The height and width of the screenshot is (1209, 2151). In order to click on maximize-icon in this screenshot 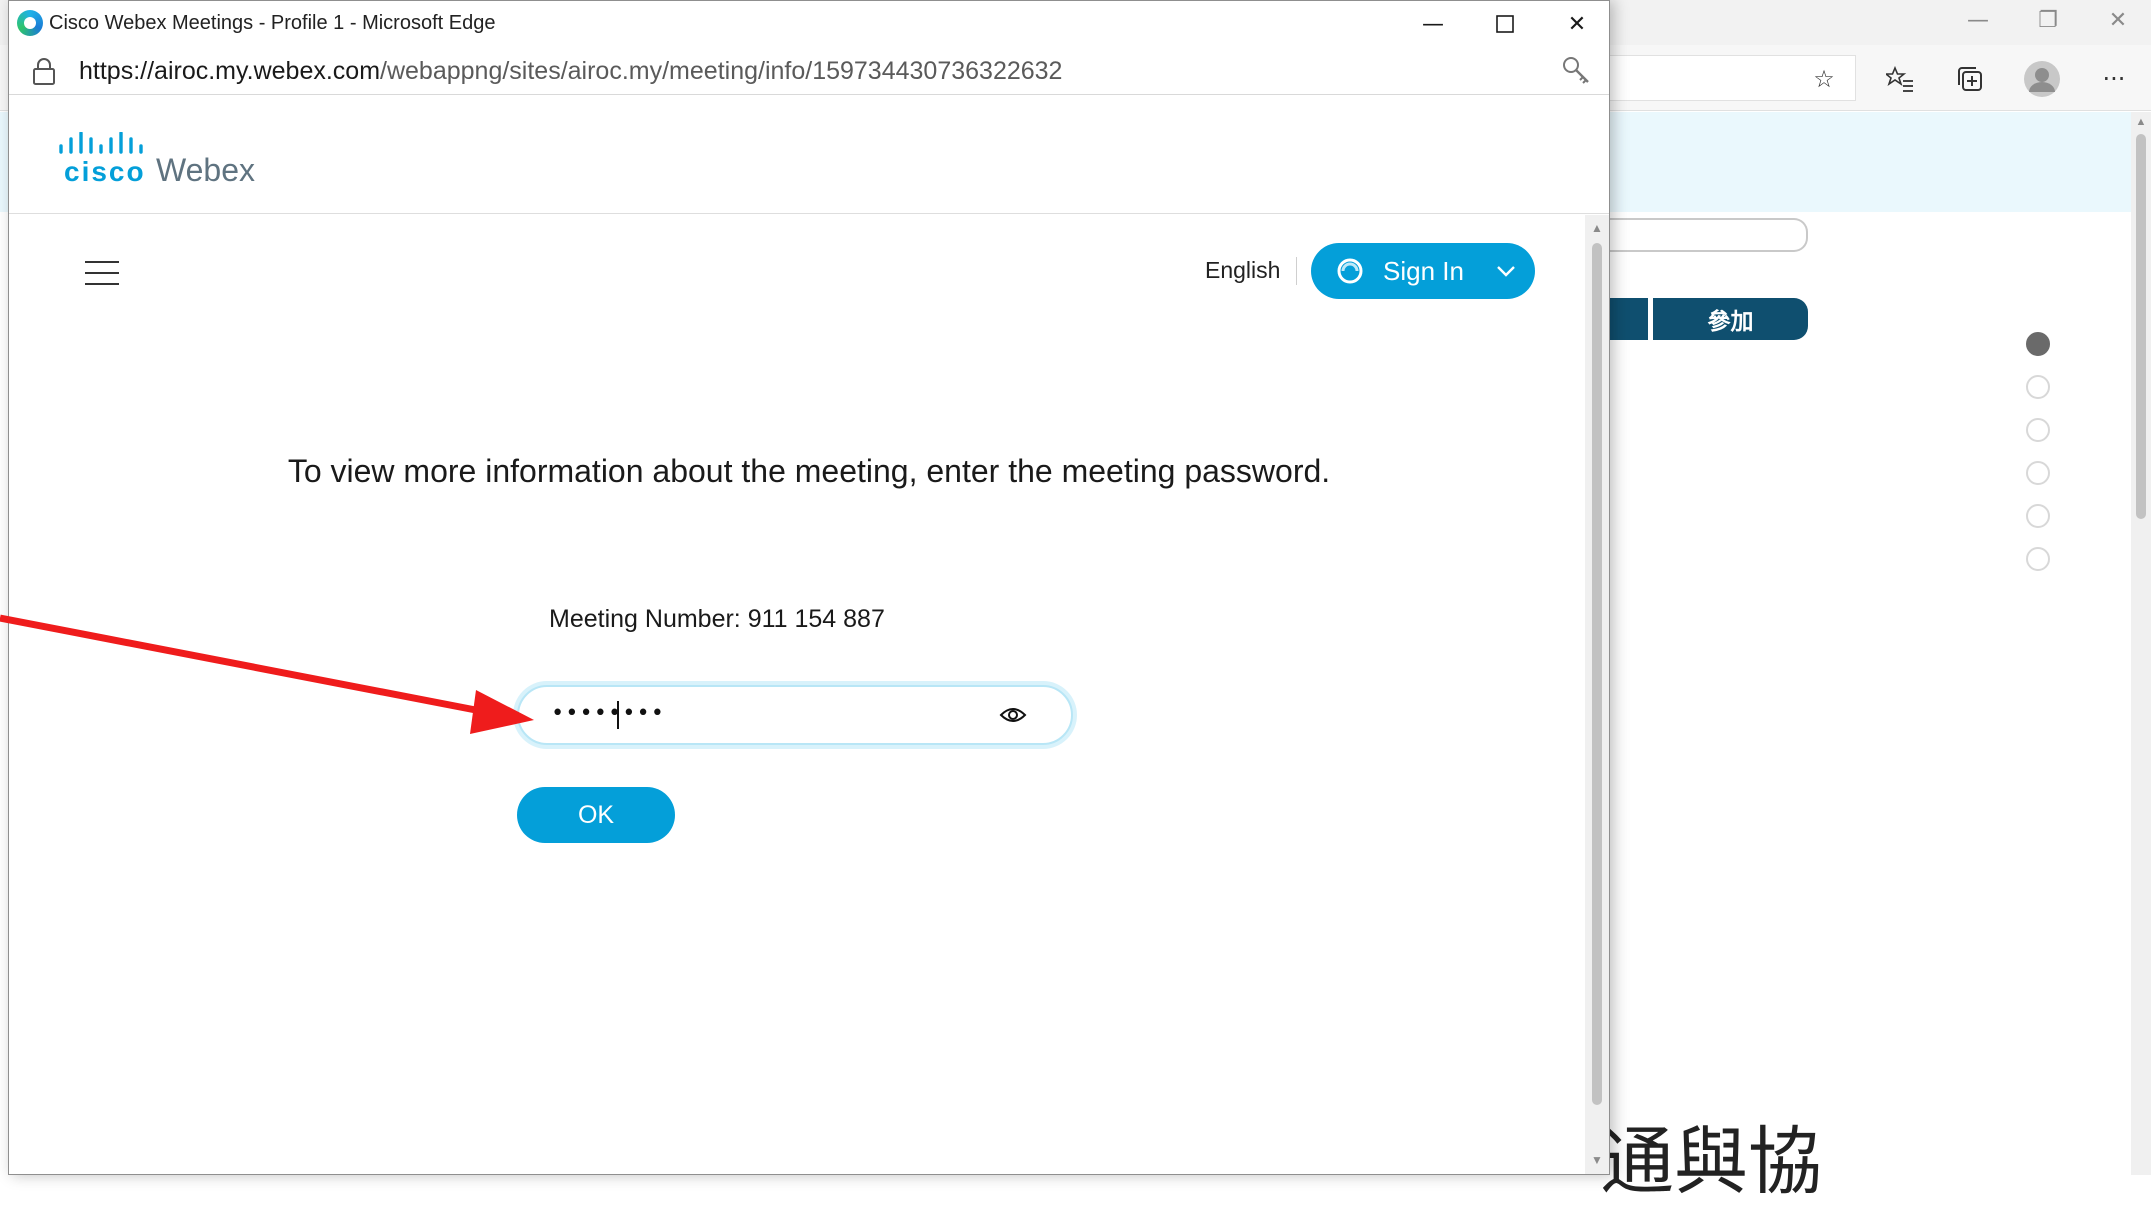, I will do `click(1505, 24)`.